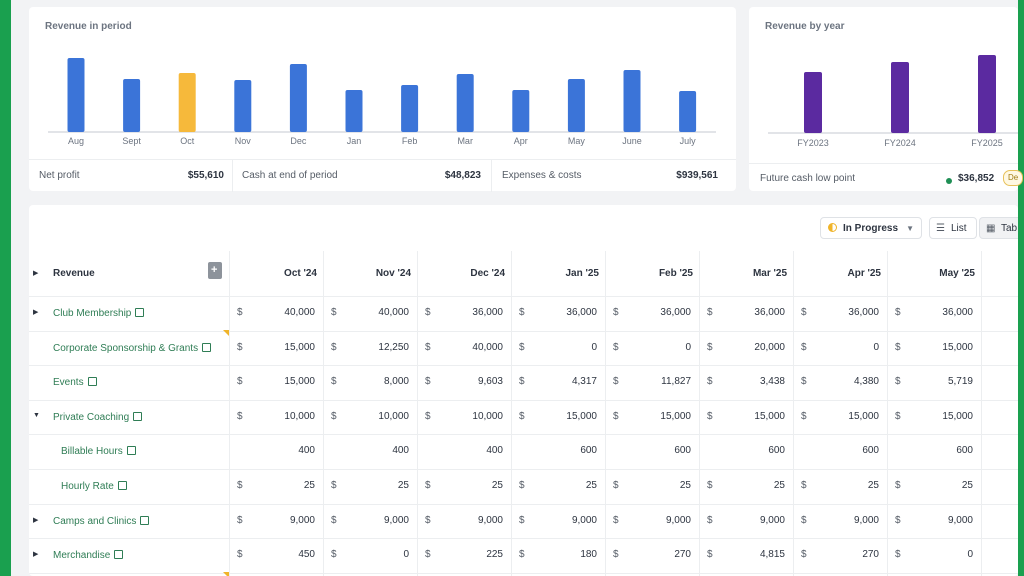 The width and height of the screenshot is (1024, 576). I want to click on row-label: Billable Hours, so click(98, 451).